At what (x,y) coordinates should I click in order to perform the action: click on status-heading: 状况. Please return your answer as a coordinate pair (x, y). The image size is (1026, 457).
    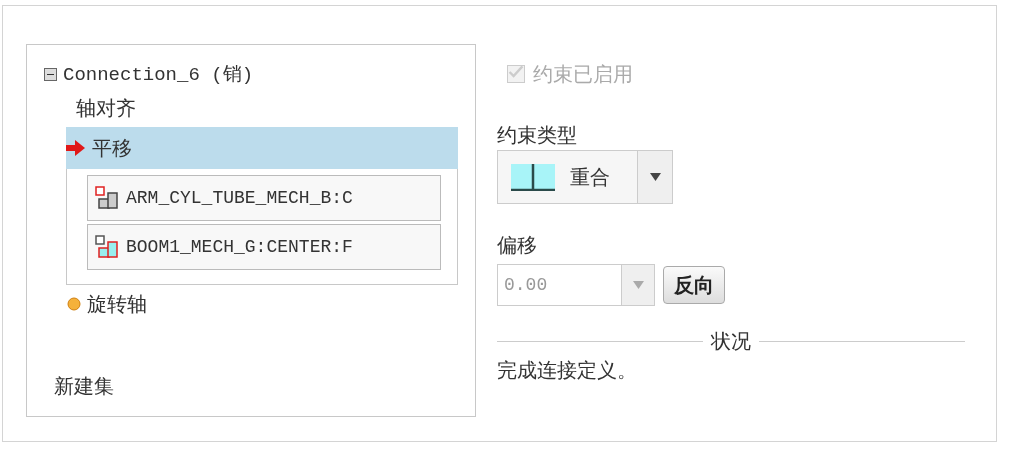
    Looking at the image, I should click on (731, 341).